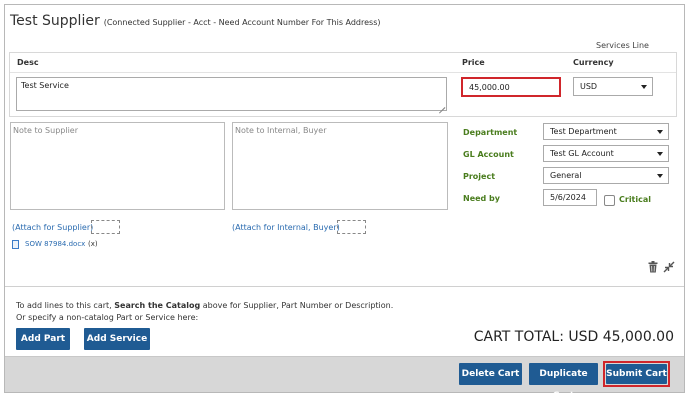 The image size is (689, 397). What do you see at coordinates (231, 94) in the screenshot?
I see `description-textarea: Test Service` at bounding box center [231, 94].